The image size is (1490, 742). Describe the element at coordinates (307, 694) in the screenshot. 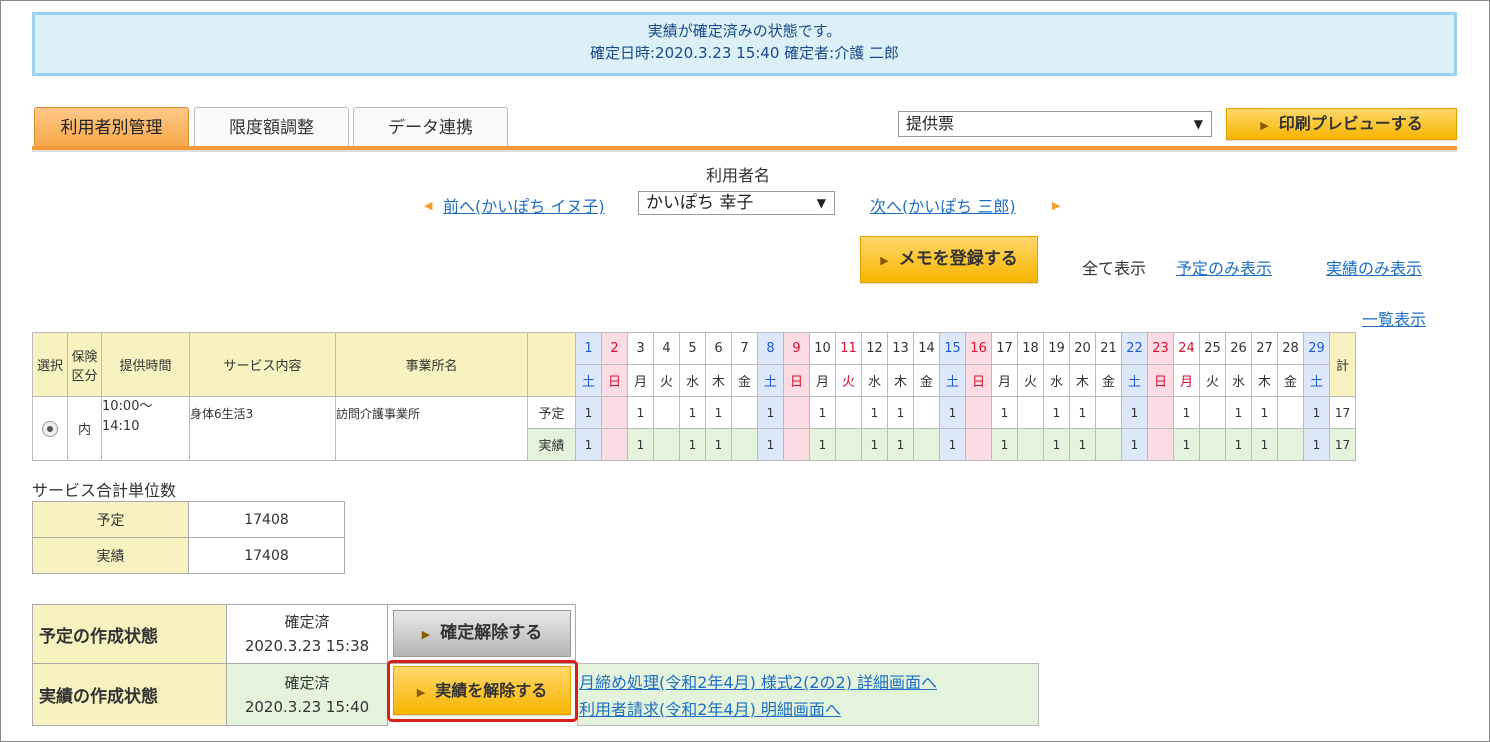

I see `actual-status-cell: 確定済 2020.3.23 15:40` at that location.